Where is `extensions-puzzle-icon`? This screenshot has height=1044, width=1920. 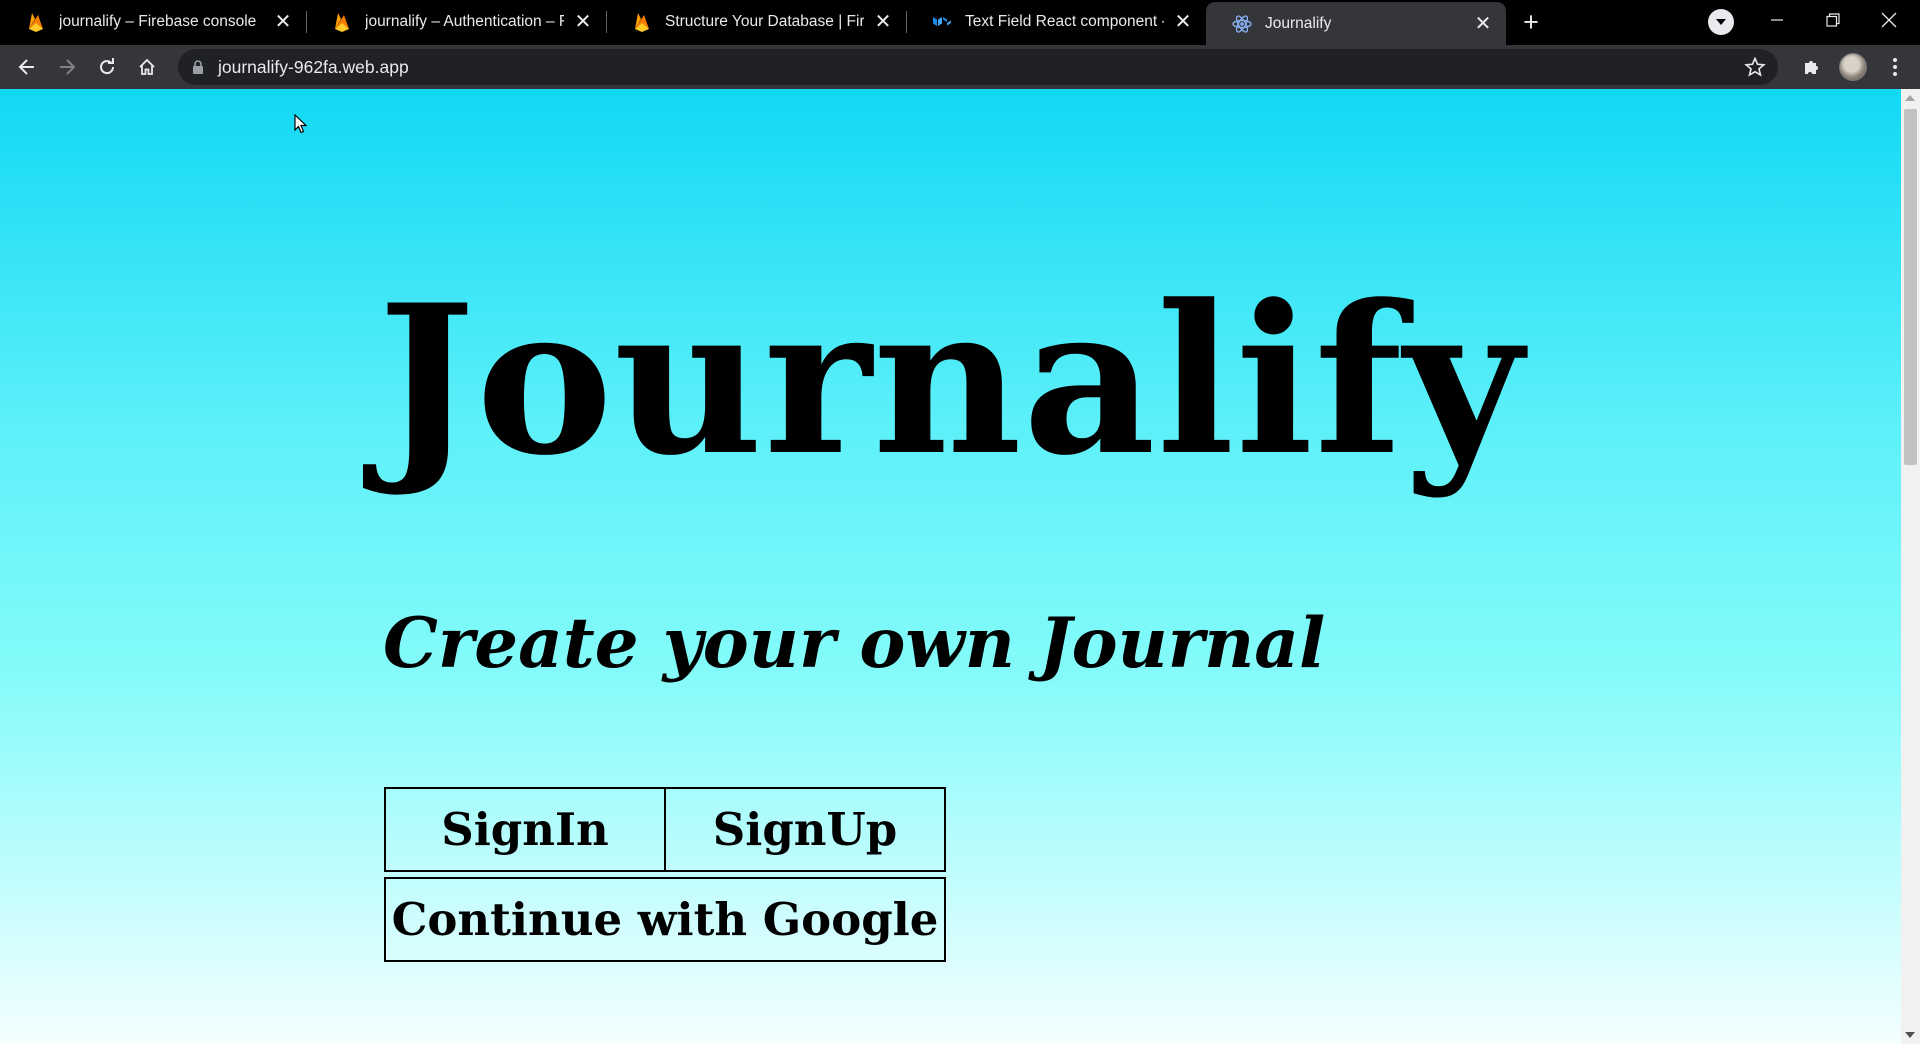
extensions-puzzle-icon is located at coordinates (1812, 67).